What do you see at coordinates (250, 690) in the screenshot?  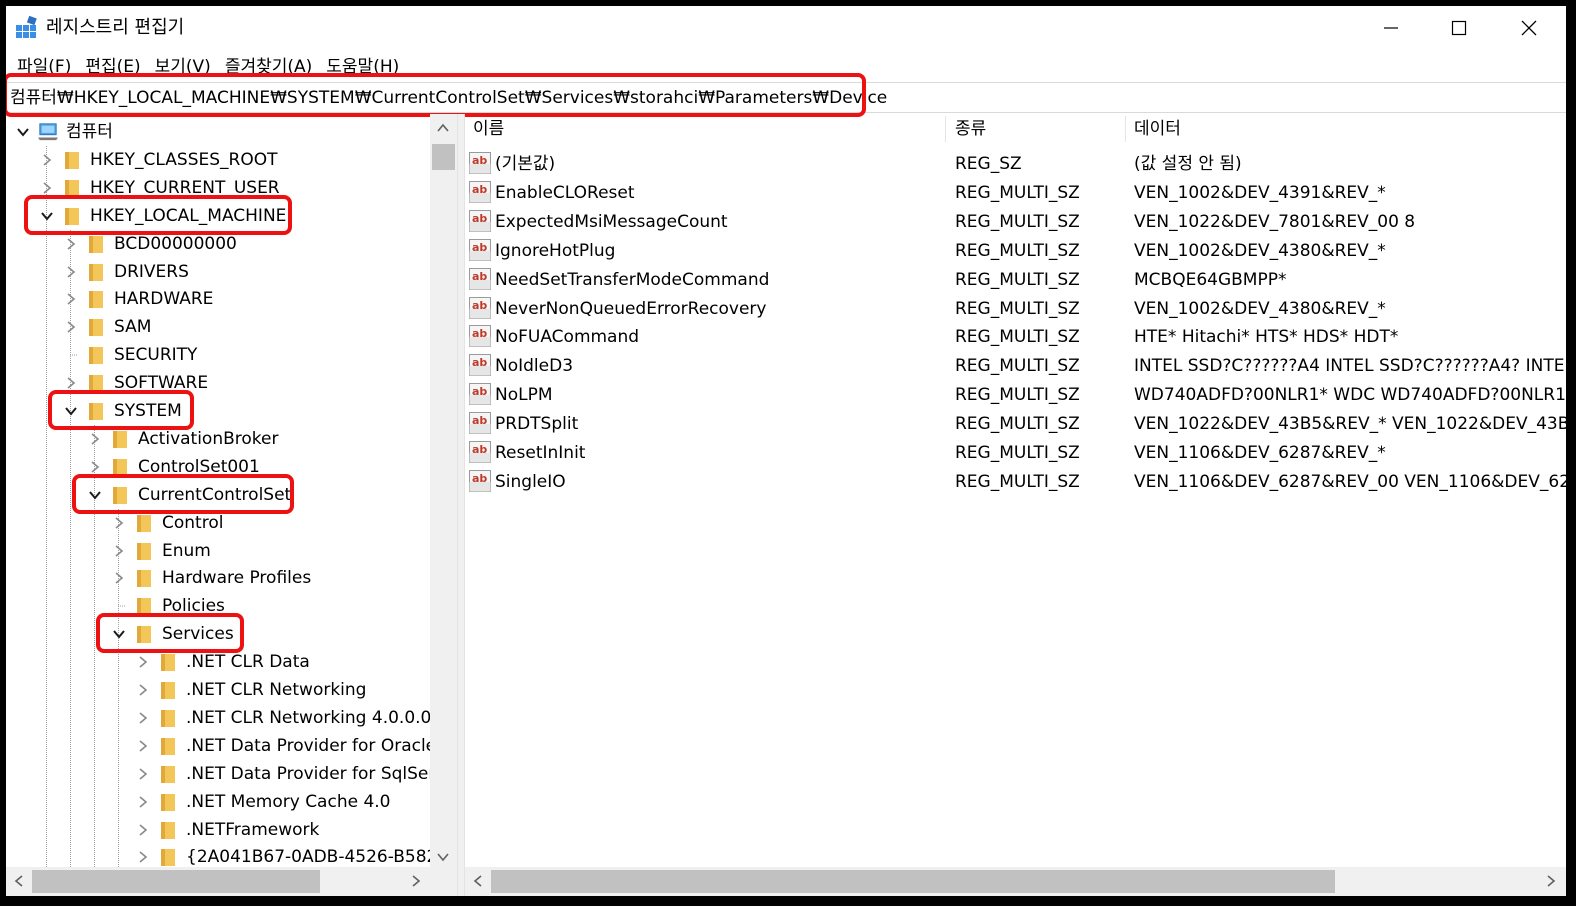 I see `tree-item: .NET CLR Networking` at bounding box center [250, 690].